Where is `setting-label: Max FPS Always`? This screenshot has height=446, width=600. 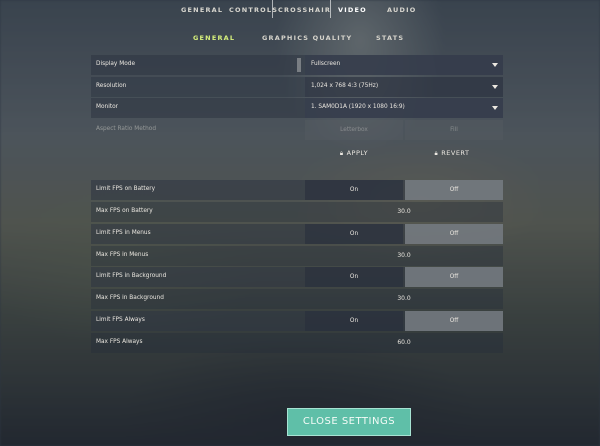
setting-label: Max FPS Always is located at coordinates (119, 342).